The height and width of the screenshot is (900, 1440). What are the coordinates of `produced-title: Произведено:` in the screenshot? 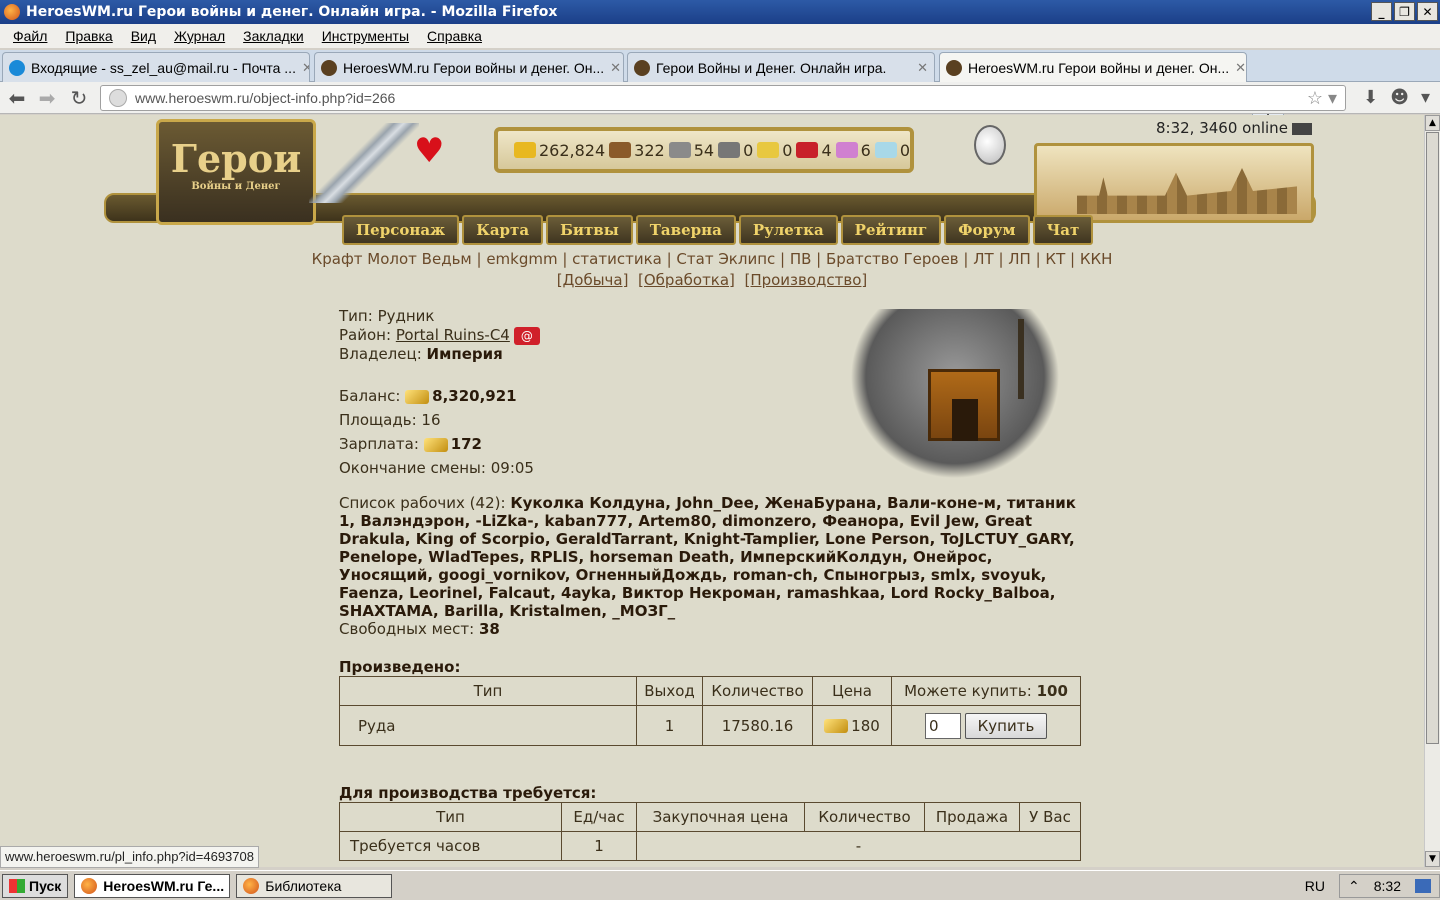 It's located at (400, 667).